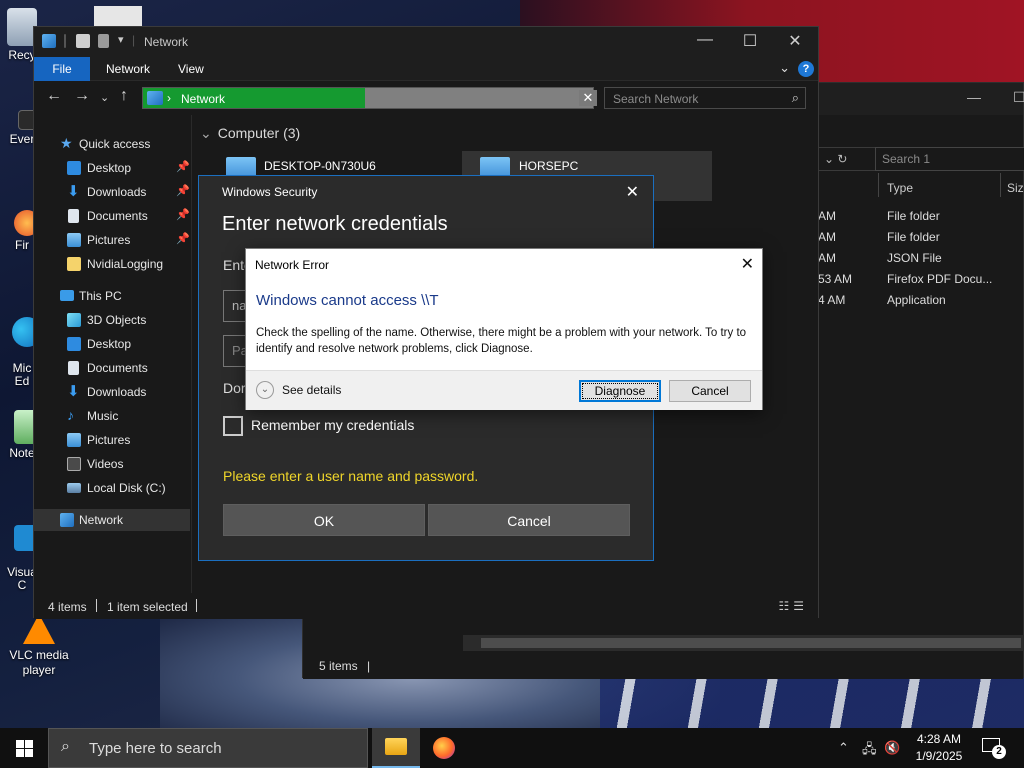 The image size is (1024, 768). I want to click on music-icon: ♪, so click(70, 415).